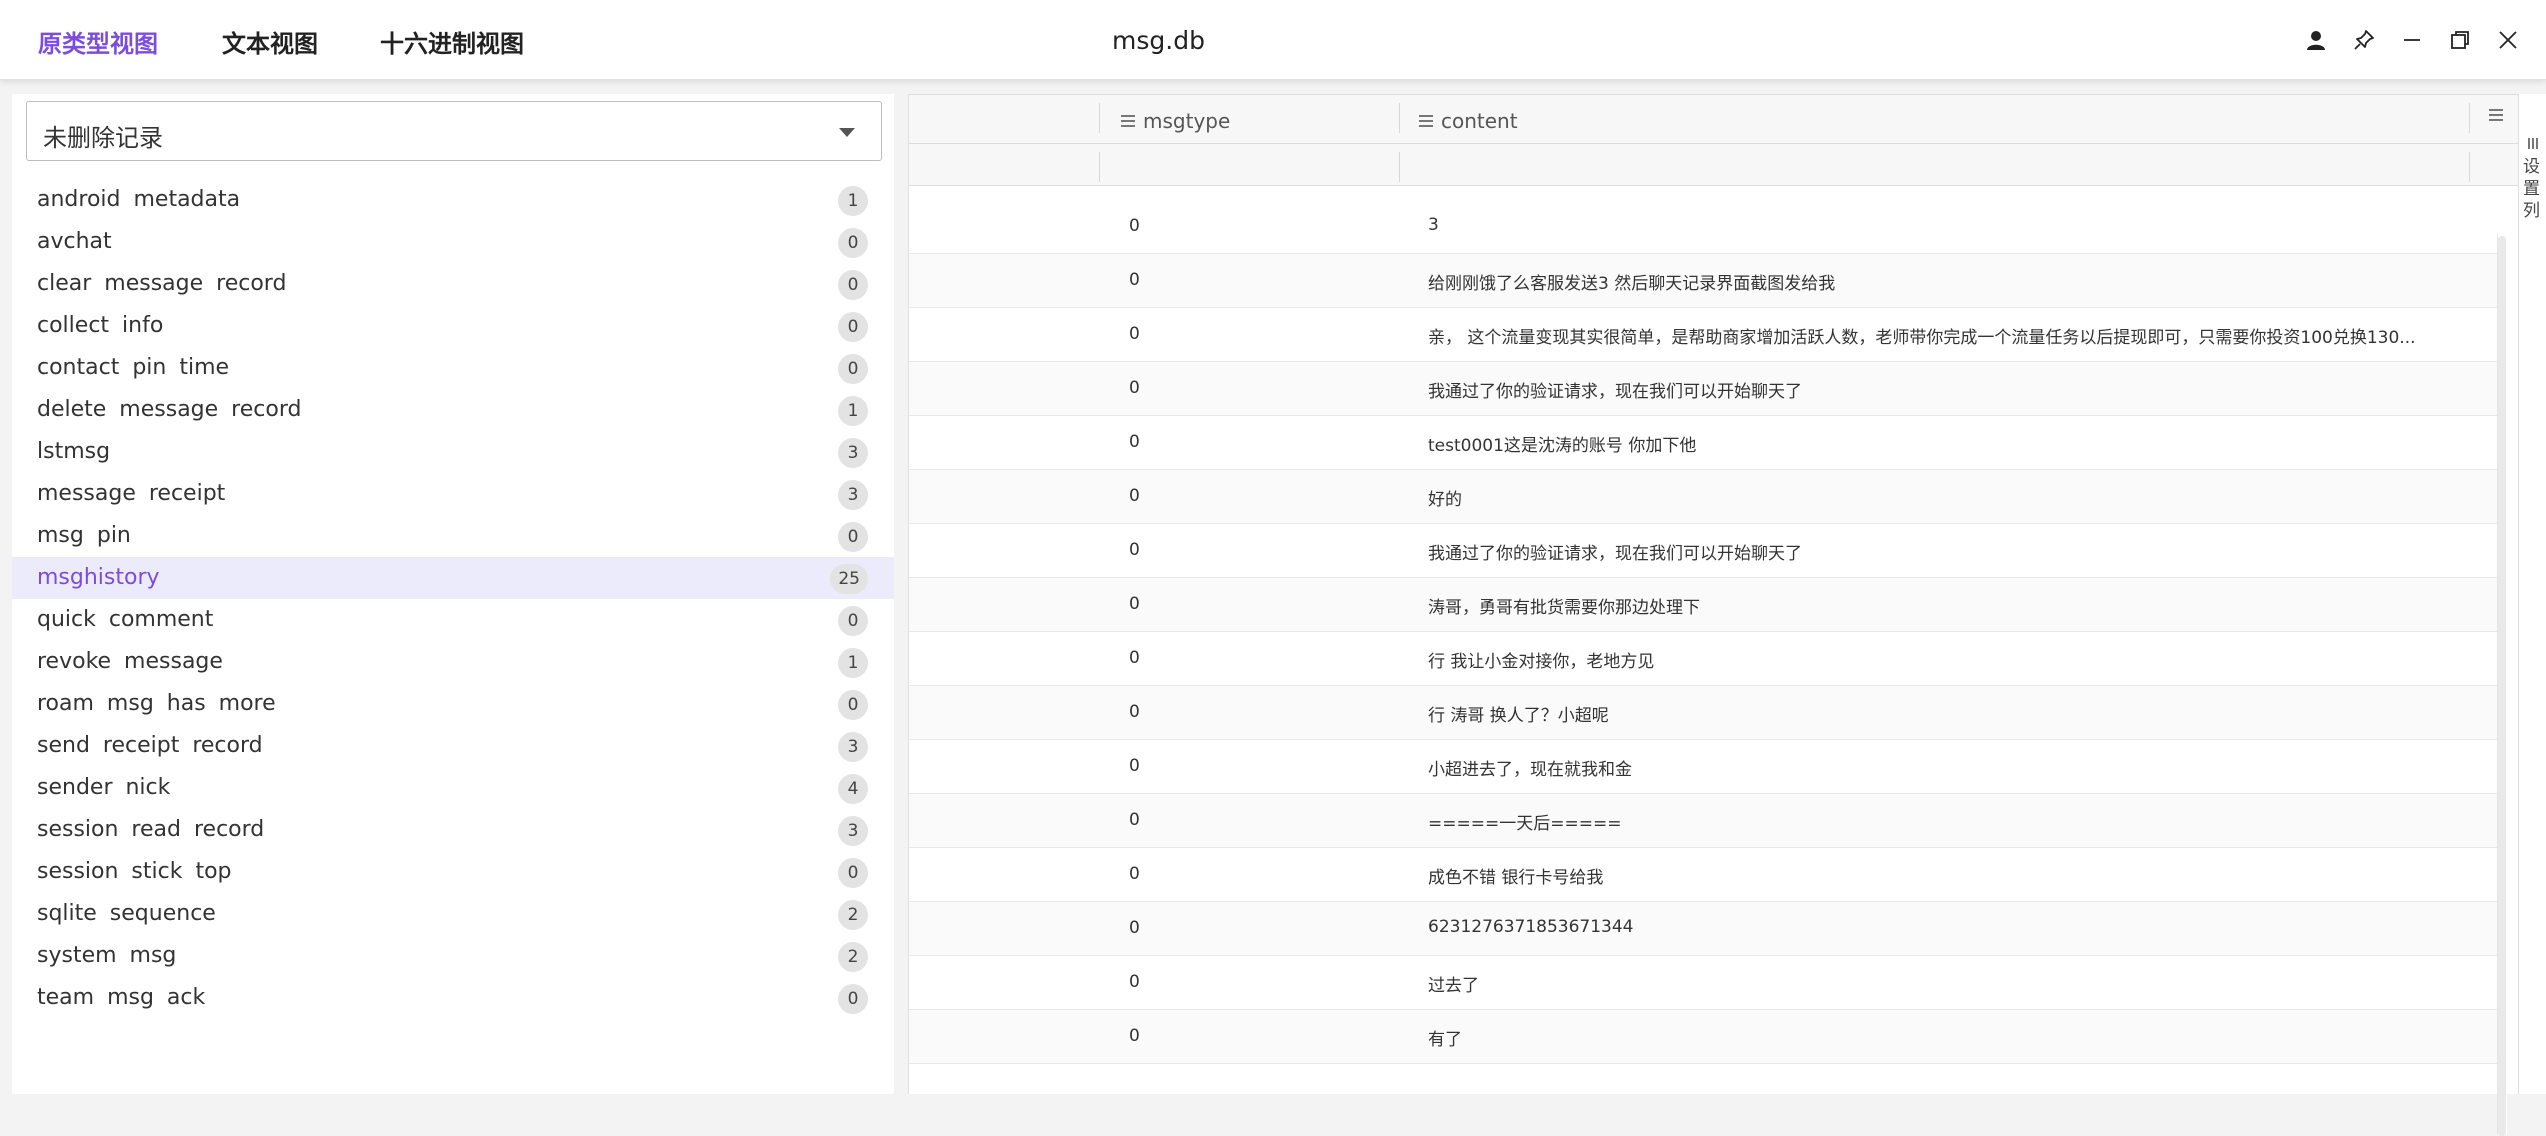  Describe the element at coordinates (2502, 686) in the screenshot. I see `scrollbar-thumb` at that location.